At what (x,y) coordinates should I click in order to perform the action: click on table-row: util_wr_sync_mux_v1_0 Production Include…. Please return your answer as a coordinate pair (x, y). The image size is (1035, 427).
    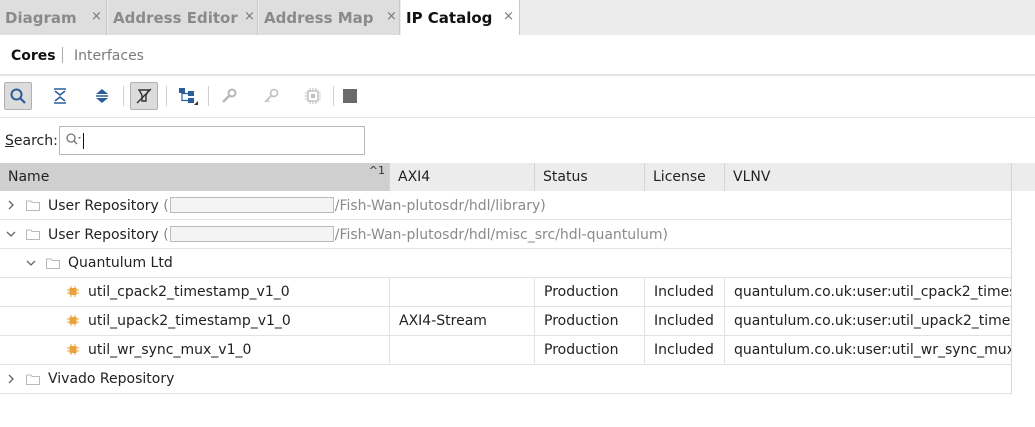
    Looking at the image, I should click on (506, 350).